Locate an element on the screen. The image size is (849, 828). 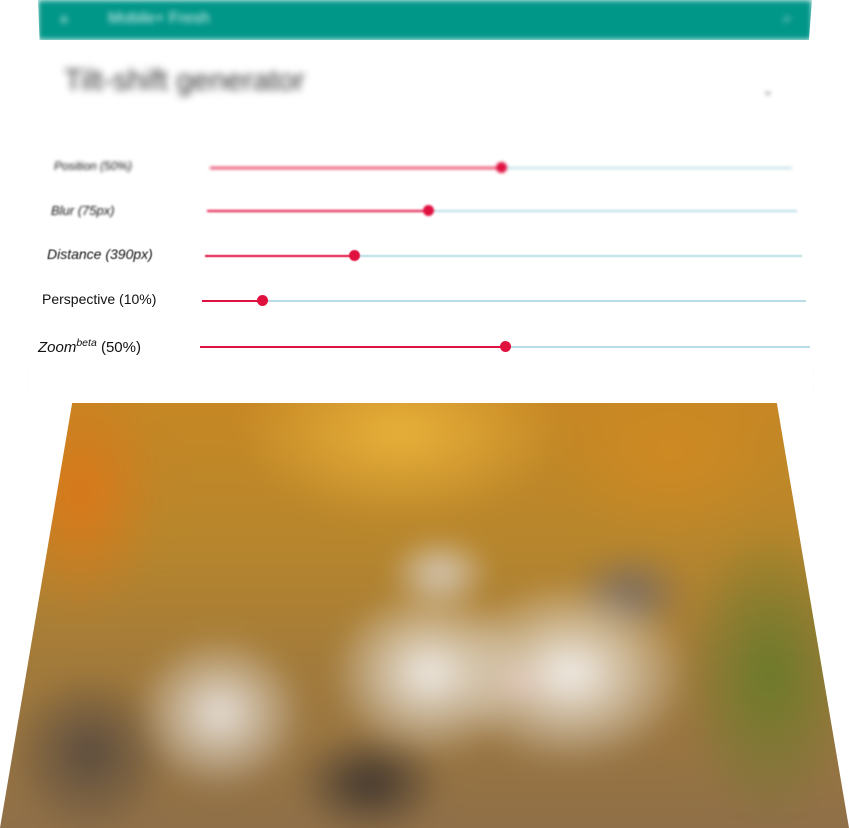
slider-label-blur: Blur (75px) is located at coordinates (83, 210).